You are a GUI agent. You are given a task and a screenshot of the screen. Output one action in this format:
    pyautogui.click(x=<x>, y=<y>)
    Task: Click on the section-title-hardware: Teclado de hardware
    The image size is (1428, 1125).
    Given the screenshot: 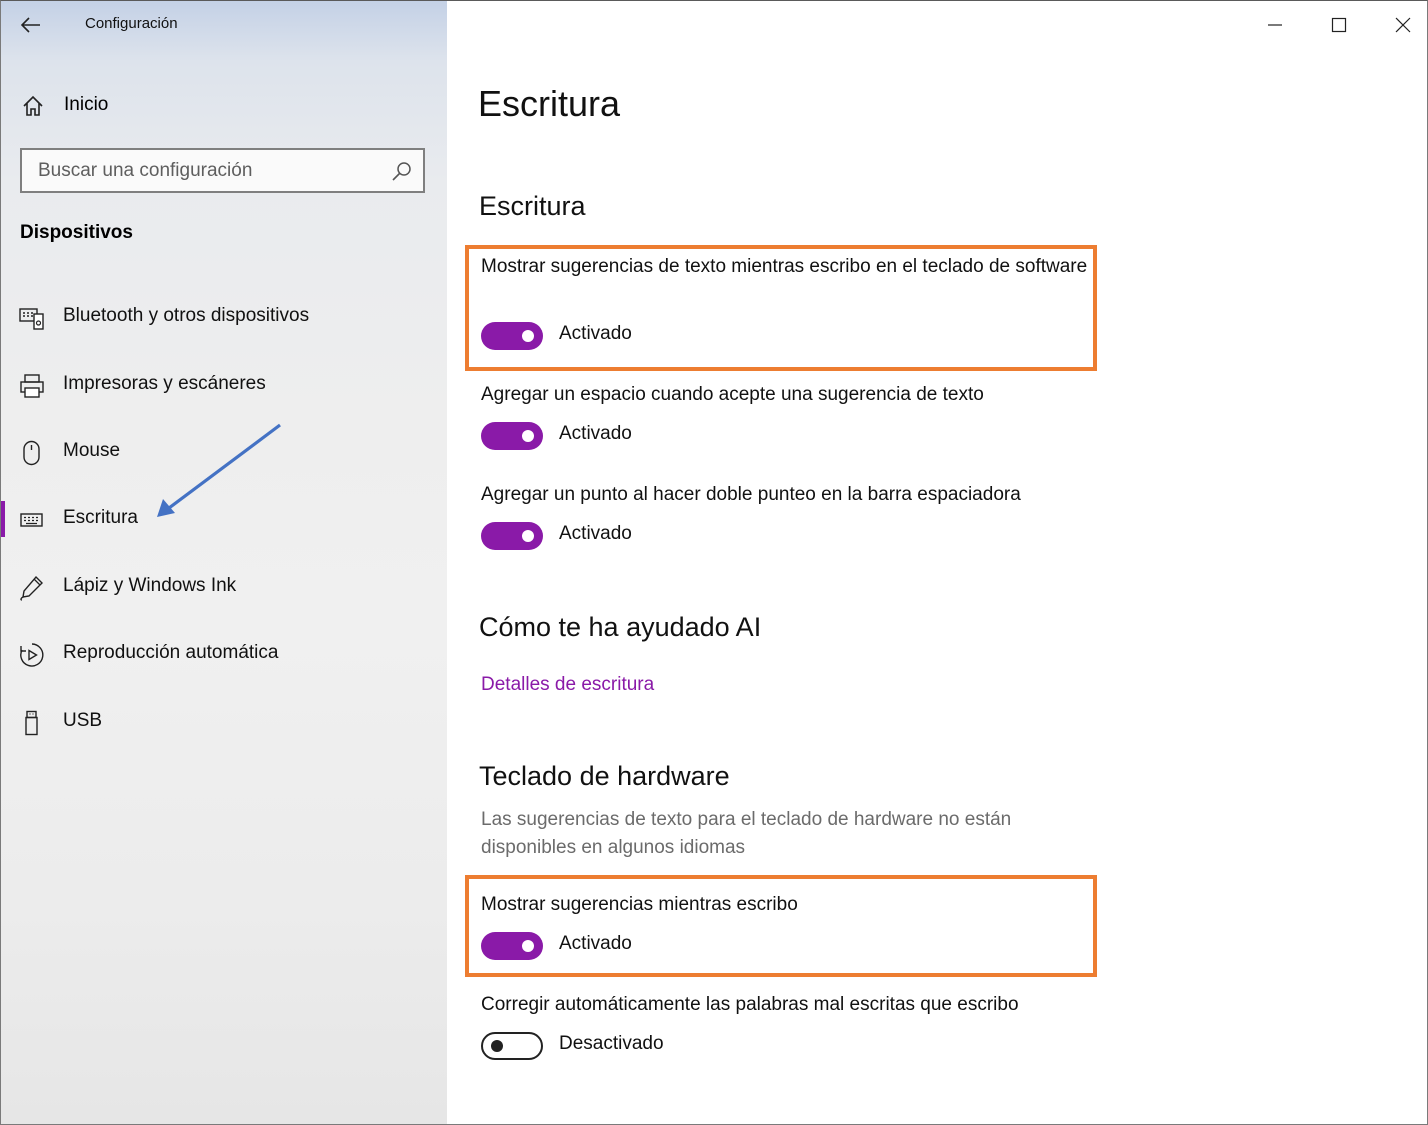 What is the action you would take?
    pyautogui.click(x=604, y=776)
    